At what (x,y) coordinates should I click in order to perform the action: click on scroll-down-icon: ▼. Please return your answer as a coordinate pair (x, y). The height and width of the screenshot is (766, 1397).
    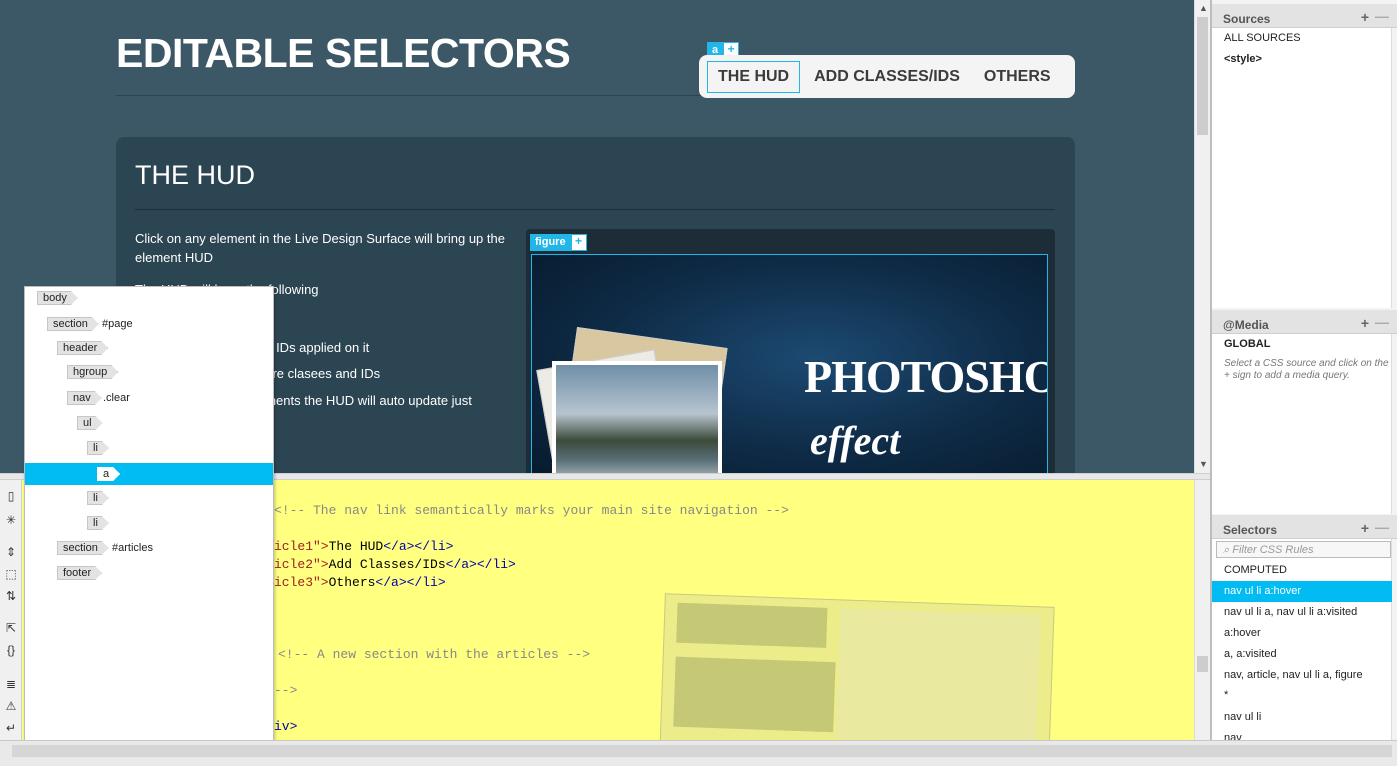
    Looking at the image, I should click on (1203, 464).